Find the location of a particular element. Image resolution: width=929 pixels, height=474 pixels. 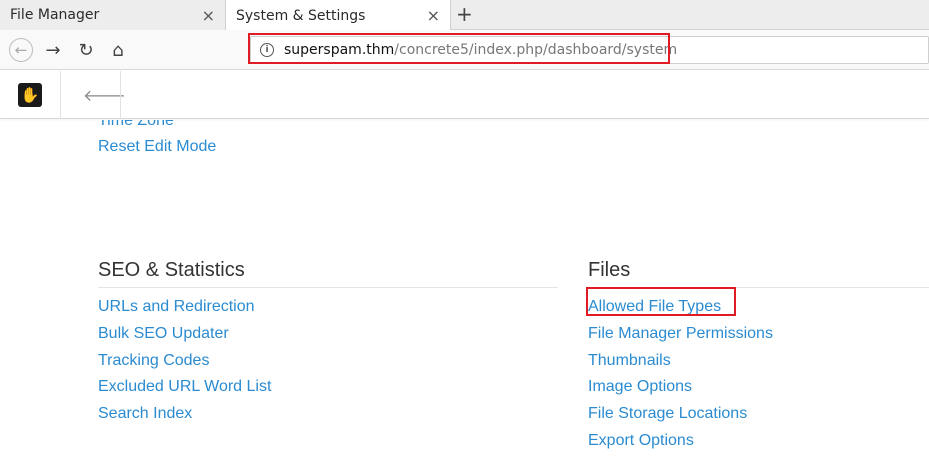

link-excluded-url-word-list: Excluded URL Word List is located at coordinates (184, 387).